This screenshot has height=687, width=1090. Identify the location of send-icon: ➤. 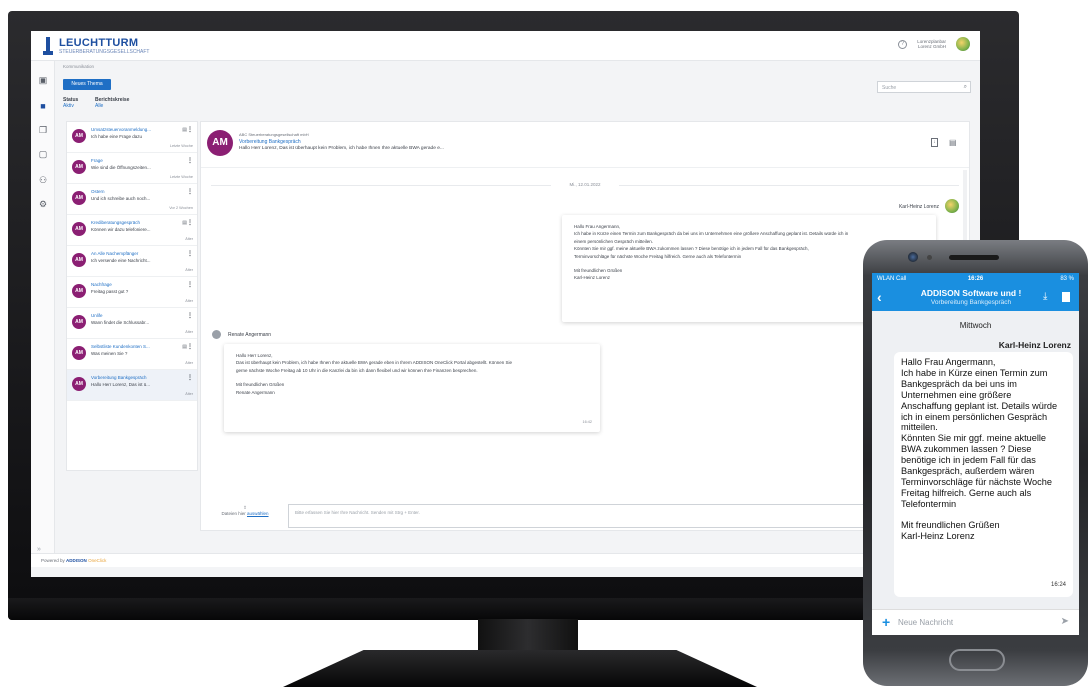
(1065, 621).